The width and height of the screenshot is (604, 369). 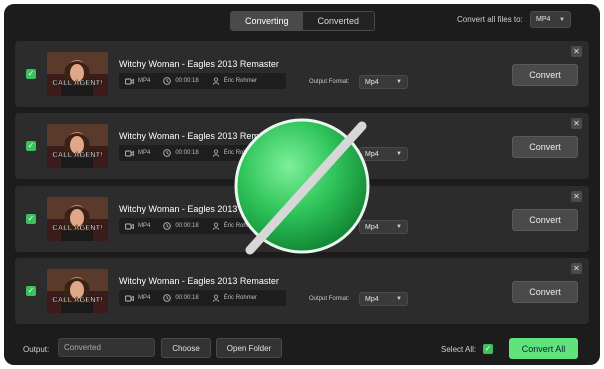 What do you see at coordinates (249, 348) in the screenshot?
I see `open-folder-button: Open Folder` at bounding box center [249, 348].